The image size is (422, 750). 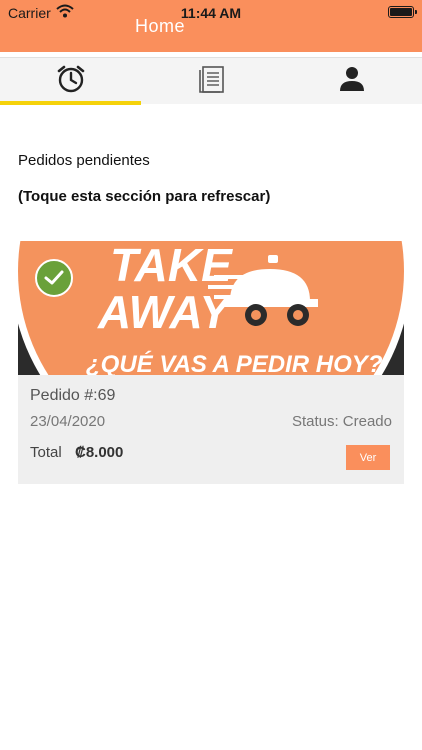 What do you see at coordinates (73, 395) in the screenshot?
I see `order-number: Pedido #:69` at bounding box center [73, 395].